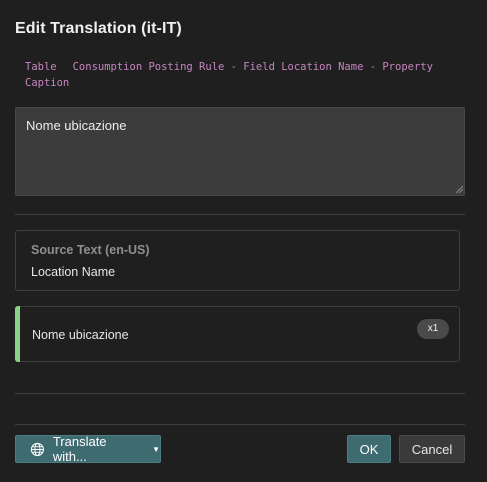 Image resolution: width=487 pixels, height=482 pixels. What do you see at coordinates (240, 424) in the screenshot?
I see `divider-footer` at bounding box center [240, 424].